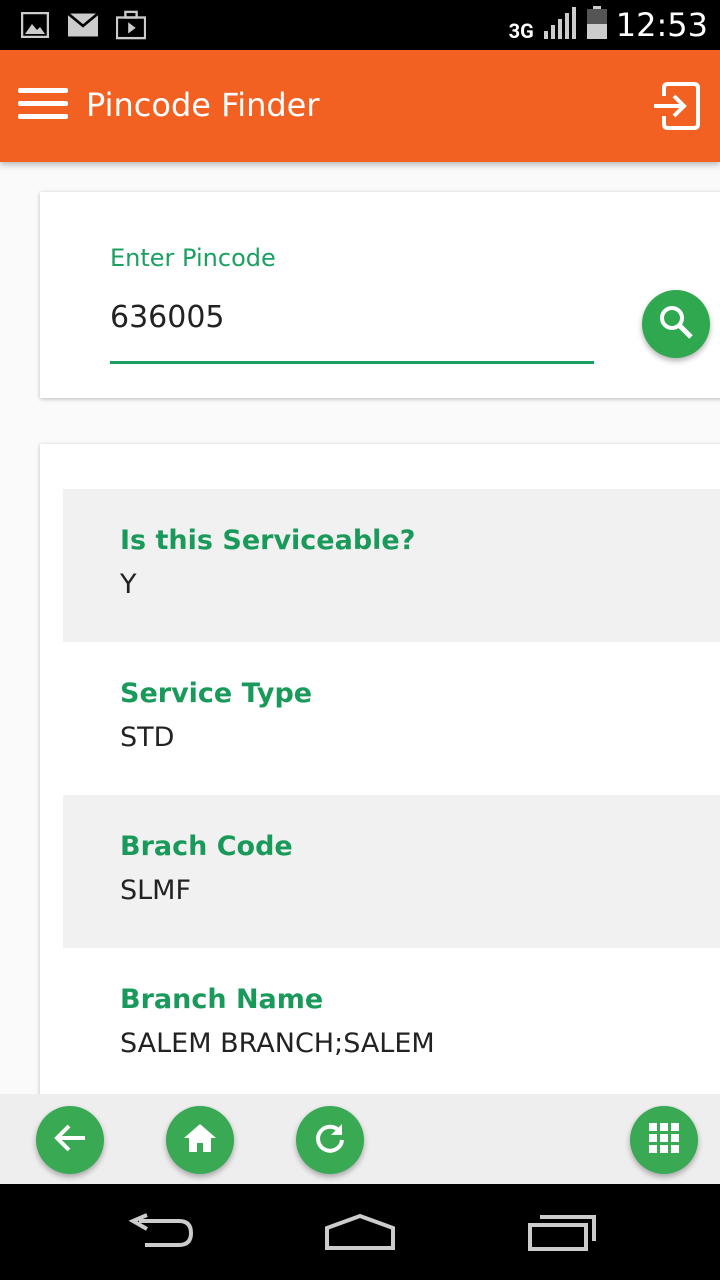 This screenshot has width=720, height=1280. I want to click on grid-menu-icon, so click(664, 1140).